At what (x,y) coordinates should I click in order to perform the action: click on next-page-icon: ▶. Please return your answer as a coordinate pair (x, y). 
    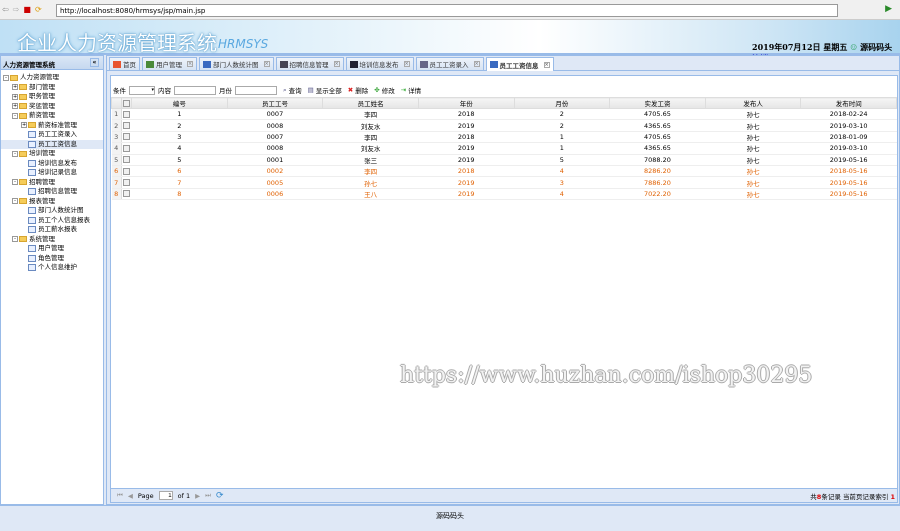
    Looking at the image, I should click on (197, 496).